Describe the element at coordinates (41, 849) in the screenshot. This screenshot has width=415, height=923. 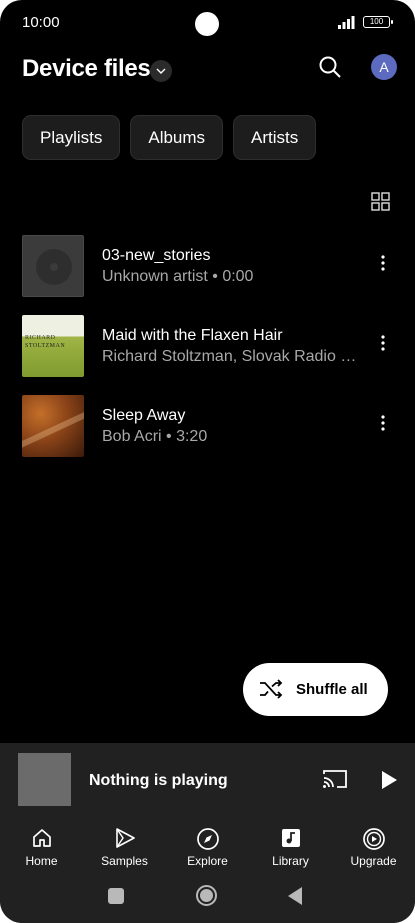
I see `nav-home: Home` at that location.